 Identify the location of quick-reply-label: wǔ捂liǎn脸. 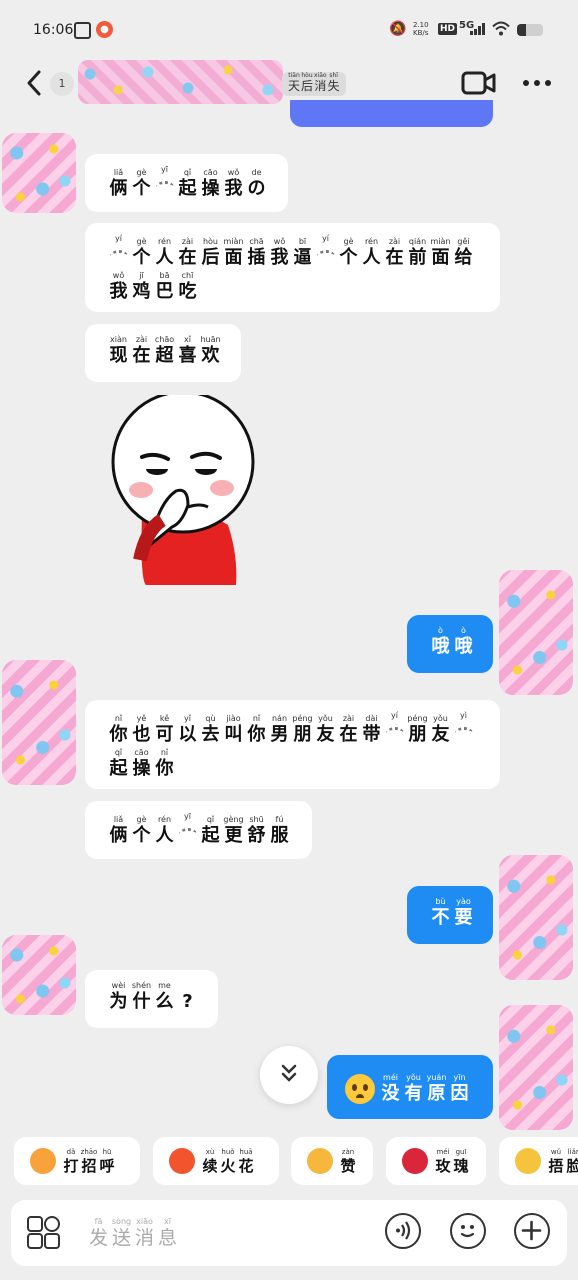
(562, 1161).